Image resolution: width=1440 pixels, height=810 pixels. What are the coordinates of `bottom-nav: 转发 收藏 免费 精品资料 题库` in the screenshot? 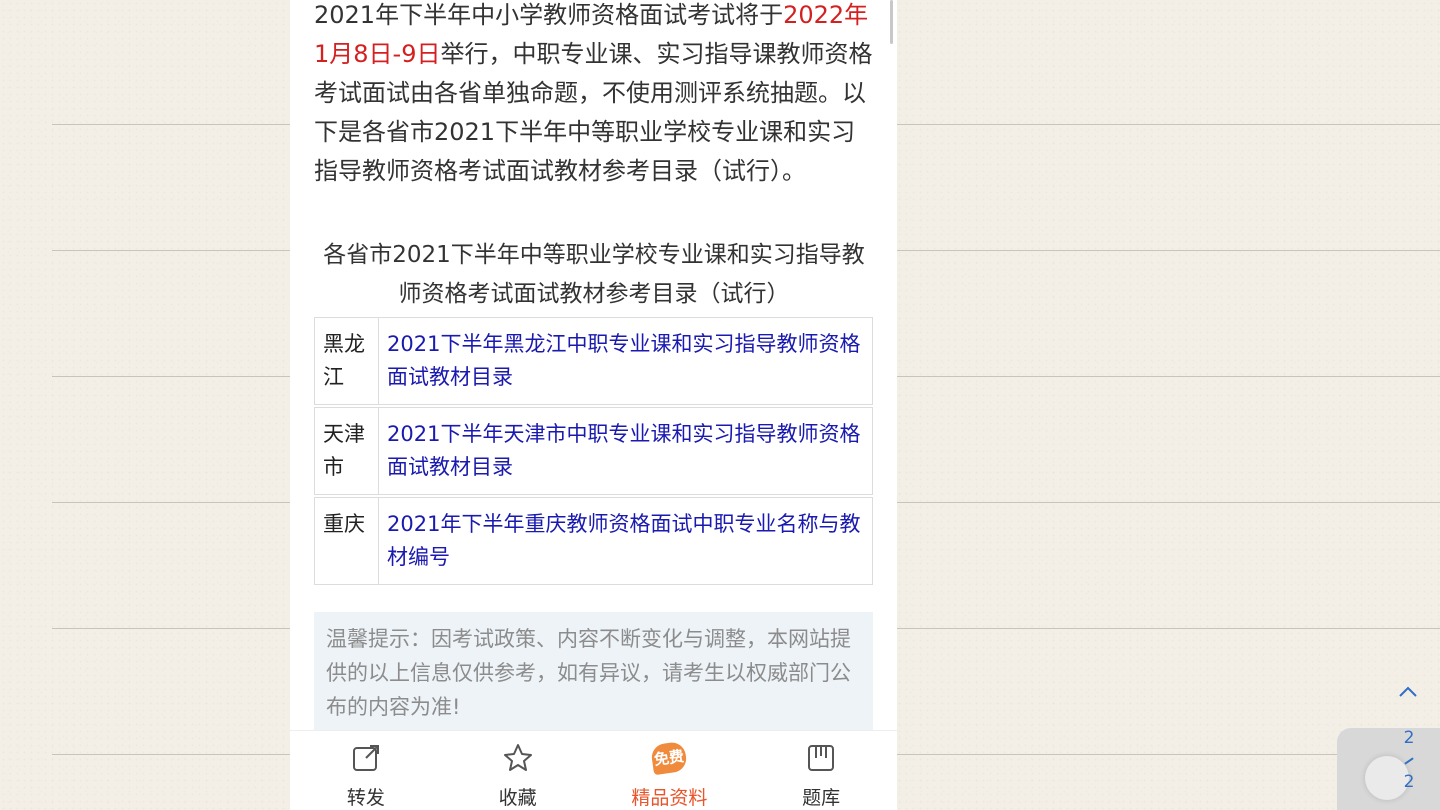 It's located at (593, 770).